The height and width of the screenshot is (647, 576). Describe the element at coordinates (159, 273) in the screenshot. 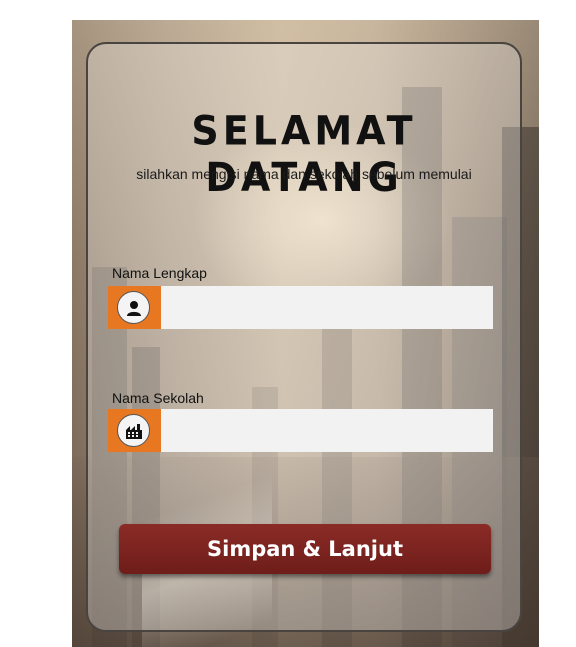

I see `full-name-label: Nama Lengkap` at that location.